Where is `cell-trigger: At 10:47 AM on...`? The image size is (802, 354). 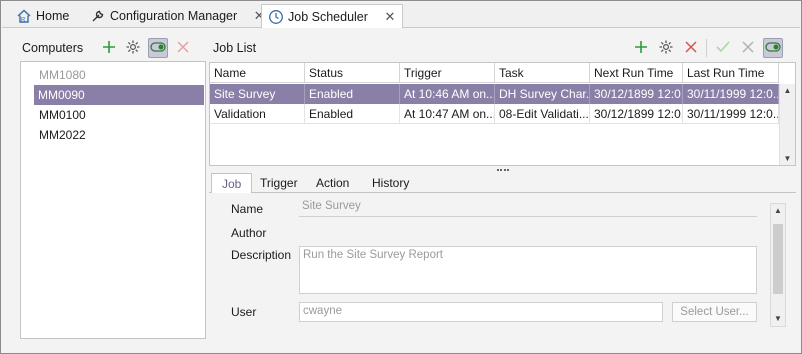 cell-trigger: At 10:47 AM on... is located at coordinates (447, 114).